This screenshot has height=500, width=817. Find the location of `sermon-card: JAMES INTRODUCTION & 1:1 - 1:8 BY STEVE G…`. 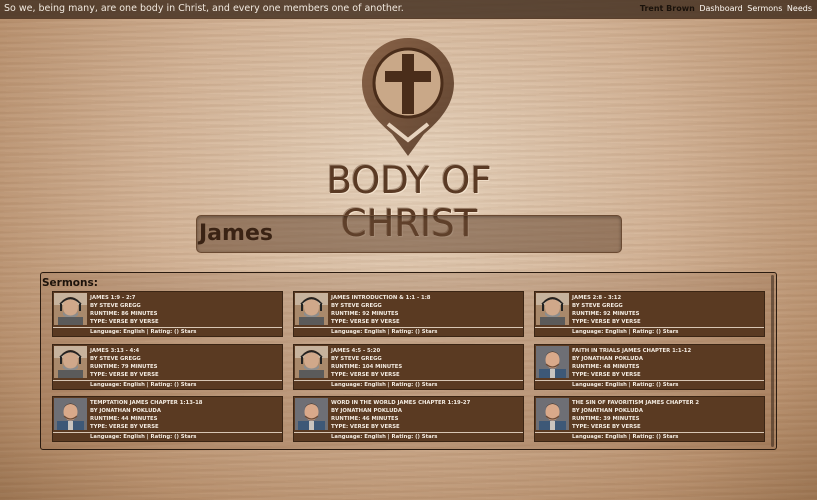

sermon-card: JAMES INTRODUCTION & 1:1 - 1:8 BY STEVE G… is located at coordinates (408, 314).